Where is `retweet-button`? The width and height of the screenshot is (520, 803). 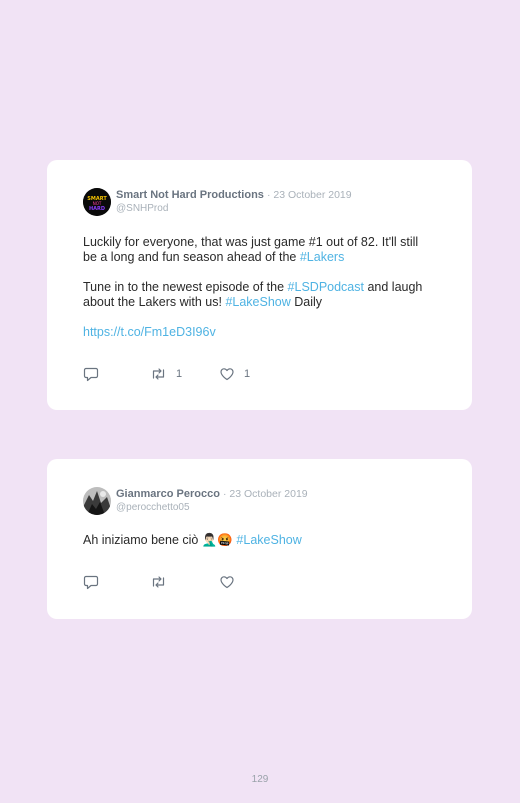
retweet-button is located at coordinates (158, 582).